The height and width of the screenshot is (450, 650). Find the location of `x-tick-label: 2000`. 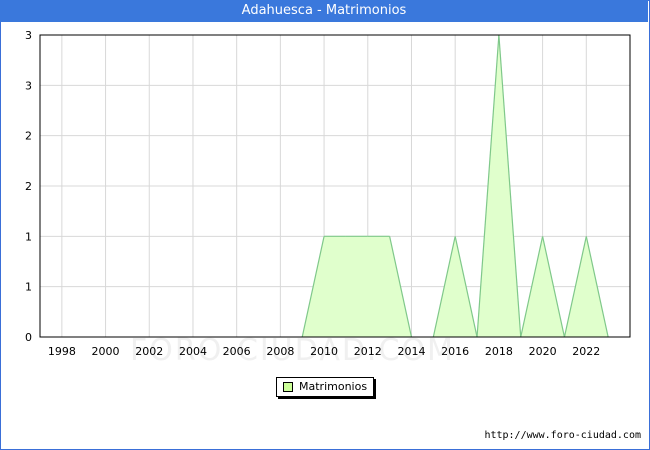

x-tick-label: 2000 is located at coordinates (106, 351).